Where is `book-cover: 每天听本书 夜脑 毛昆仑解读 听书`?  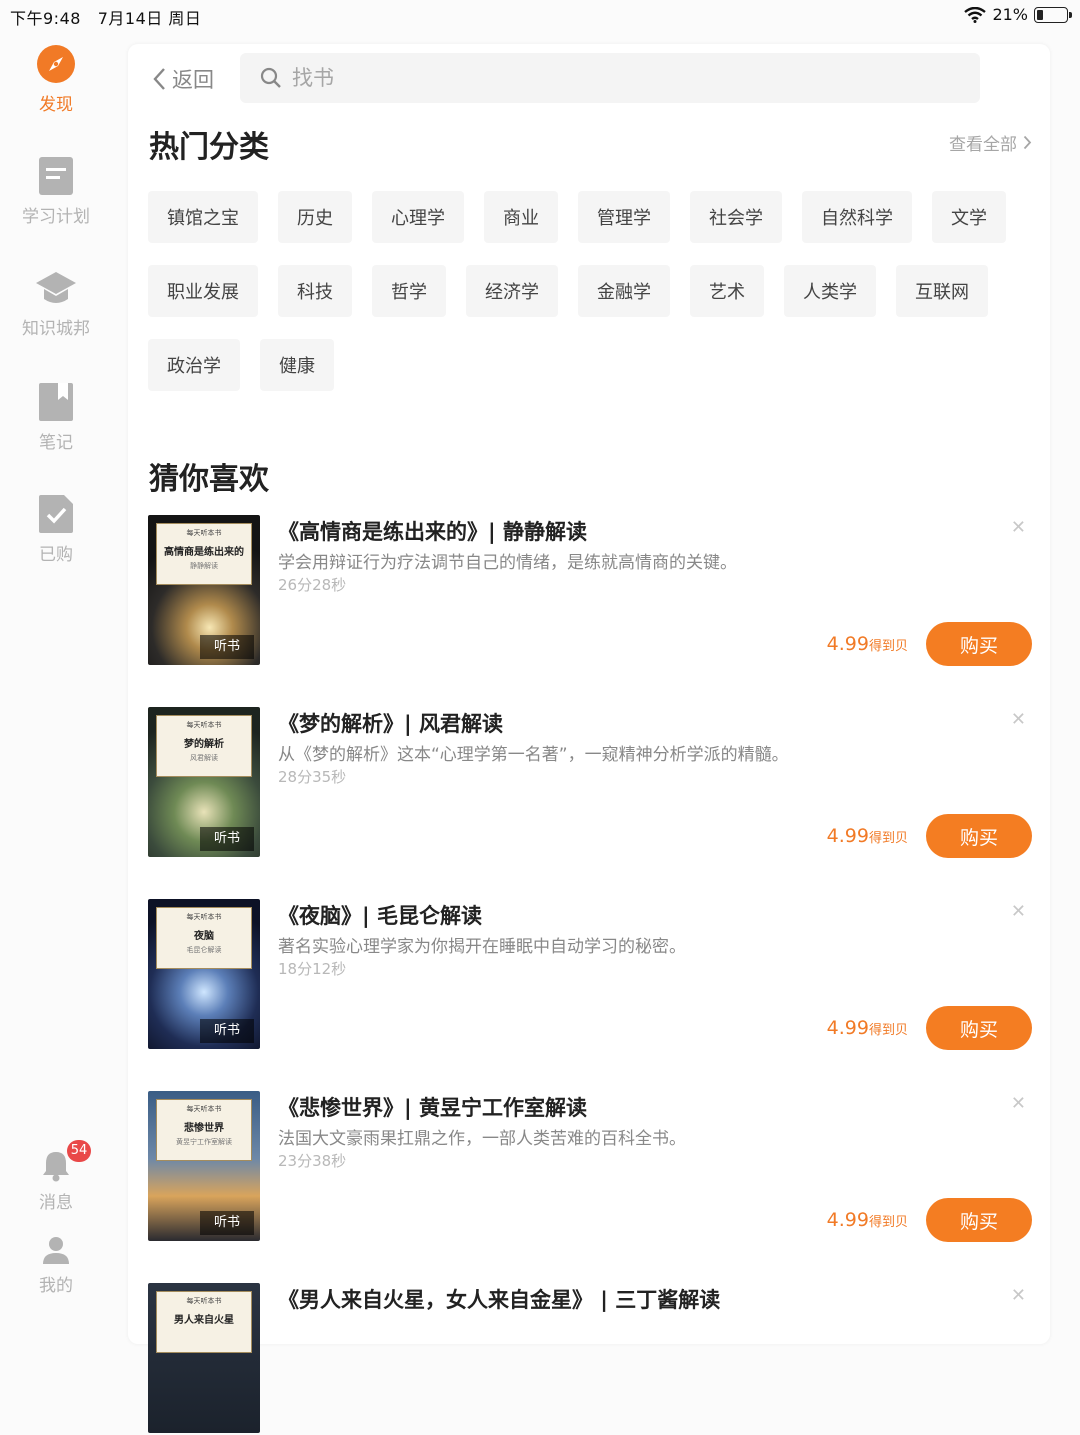
book-cover: 每天听本书 夜脑 毛昆仑解读 听书 is located at coordinates (204, 974).